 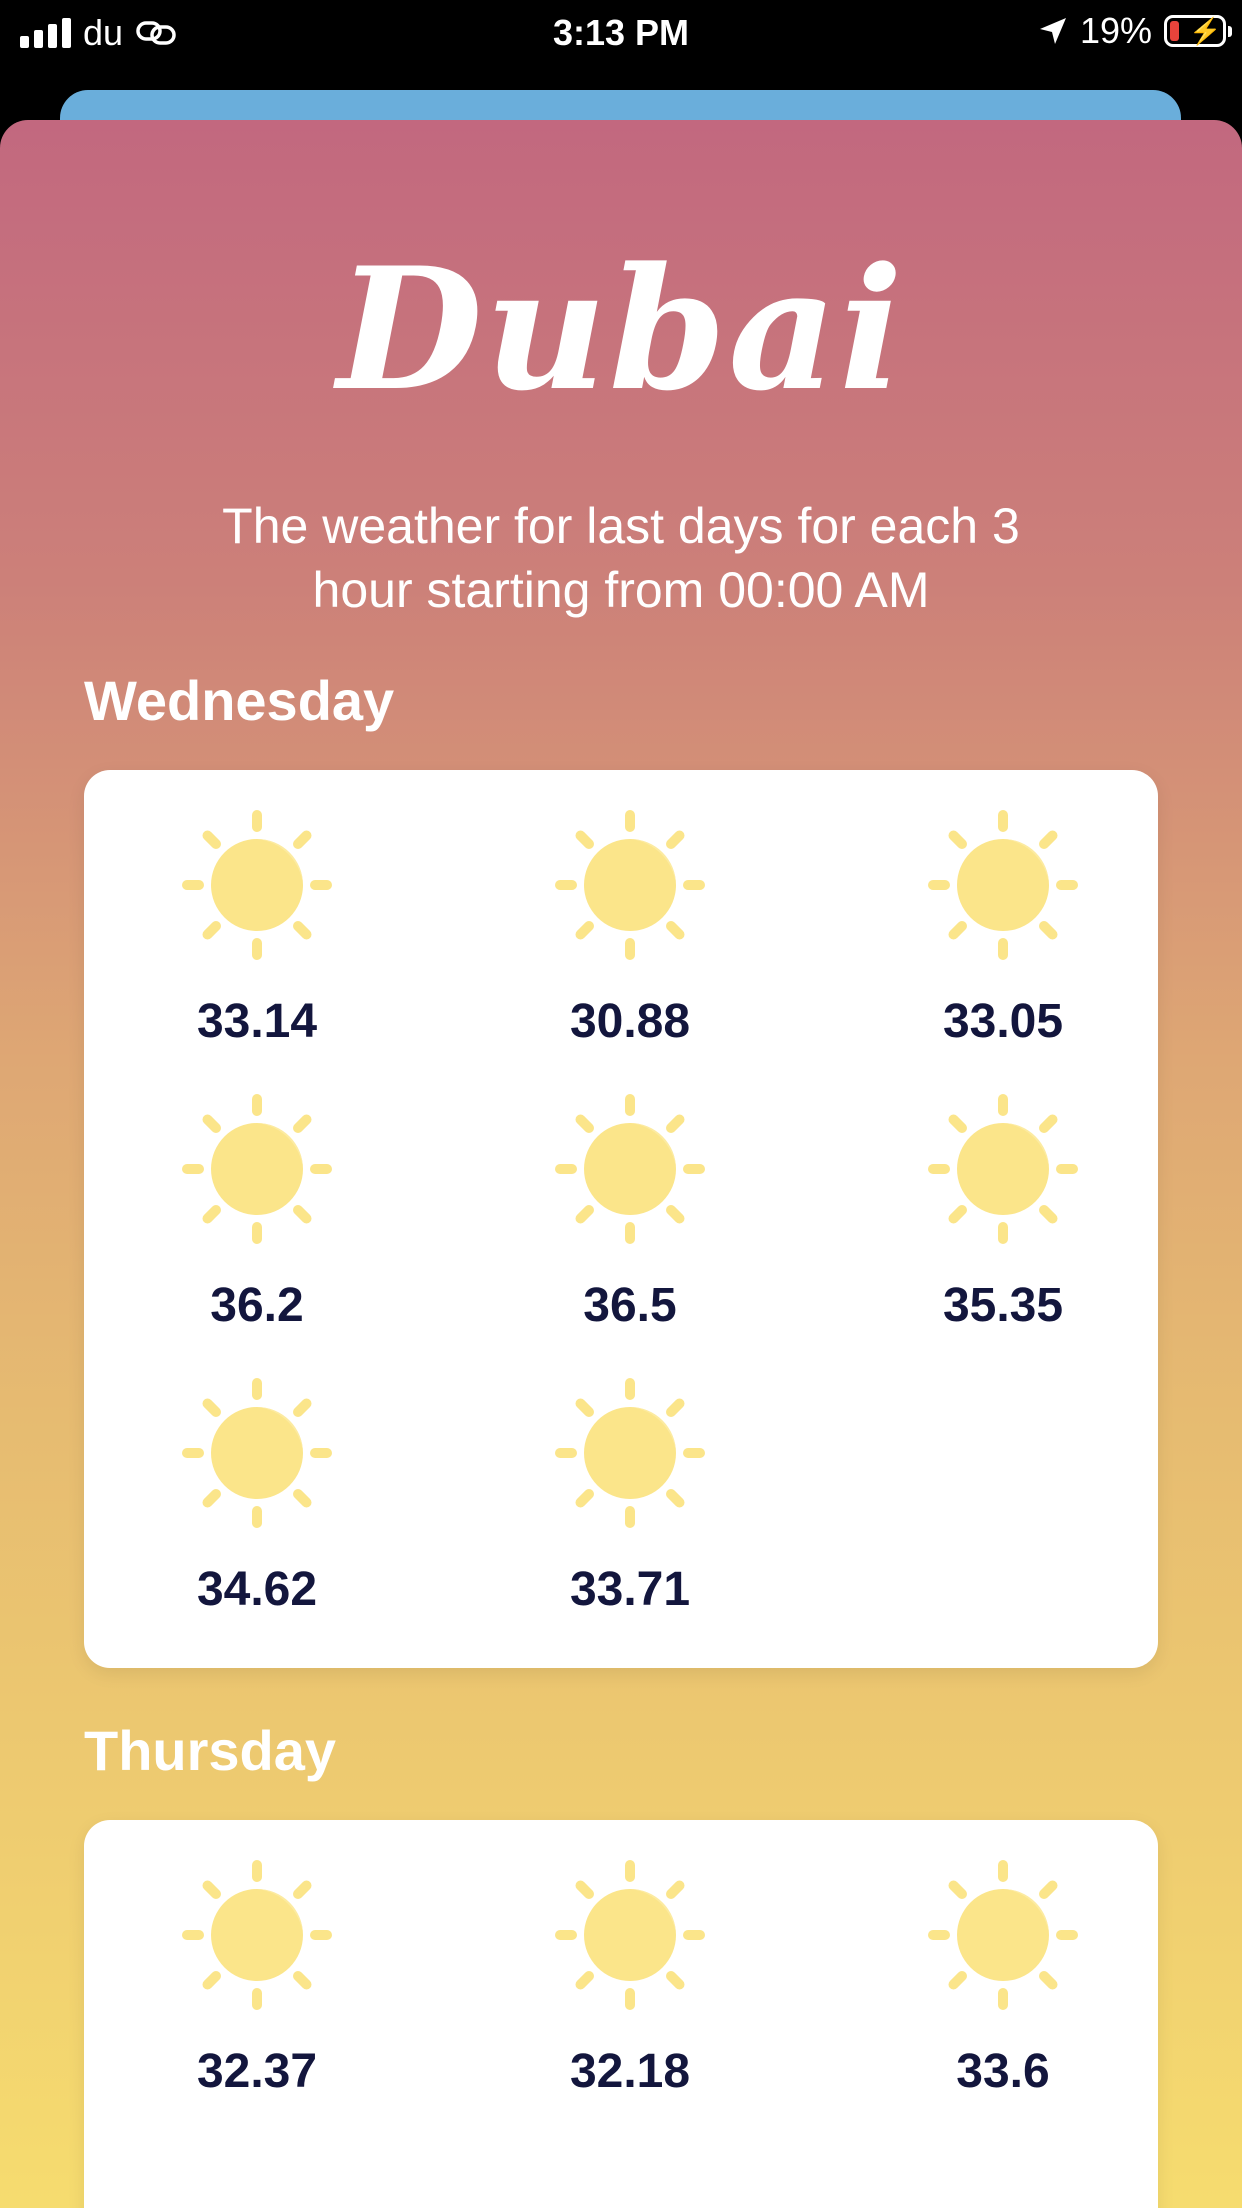 I want to click on temperature-value: 32.37, so click(x=257, y=2071).